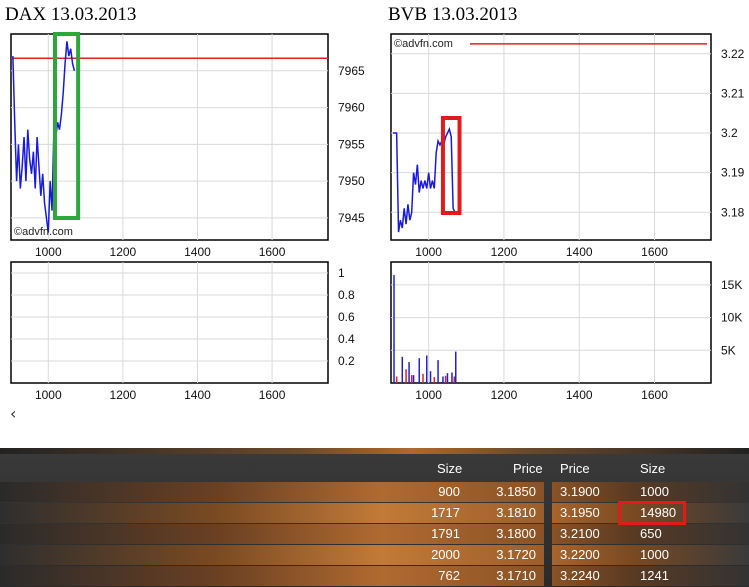  What do you see at coordinates (733, 93) in the screenshot?
I see `bvb-price-y-tick-label: 3.21` at bounding box center [733, 93].